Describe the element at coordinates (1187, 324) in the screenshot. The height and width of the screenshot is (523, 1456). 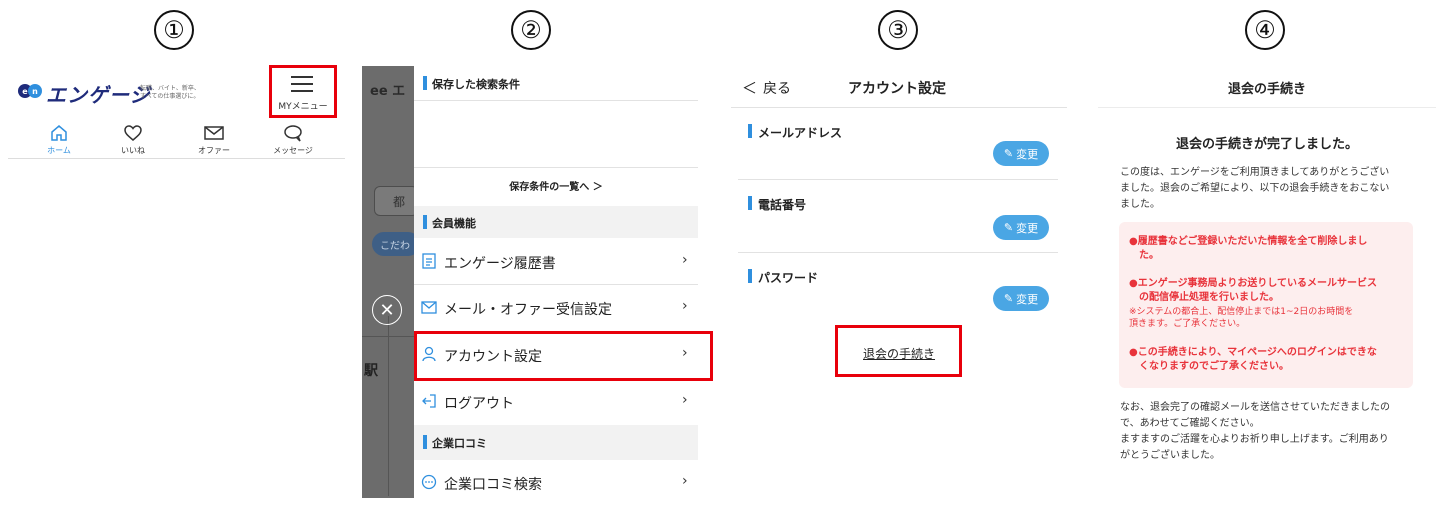
I see `note-line: 頂きます。ご了承ください。` at that location.